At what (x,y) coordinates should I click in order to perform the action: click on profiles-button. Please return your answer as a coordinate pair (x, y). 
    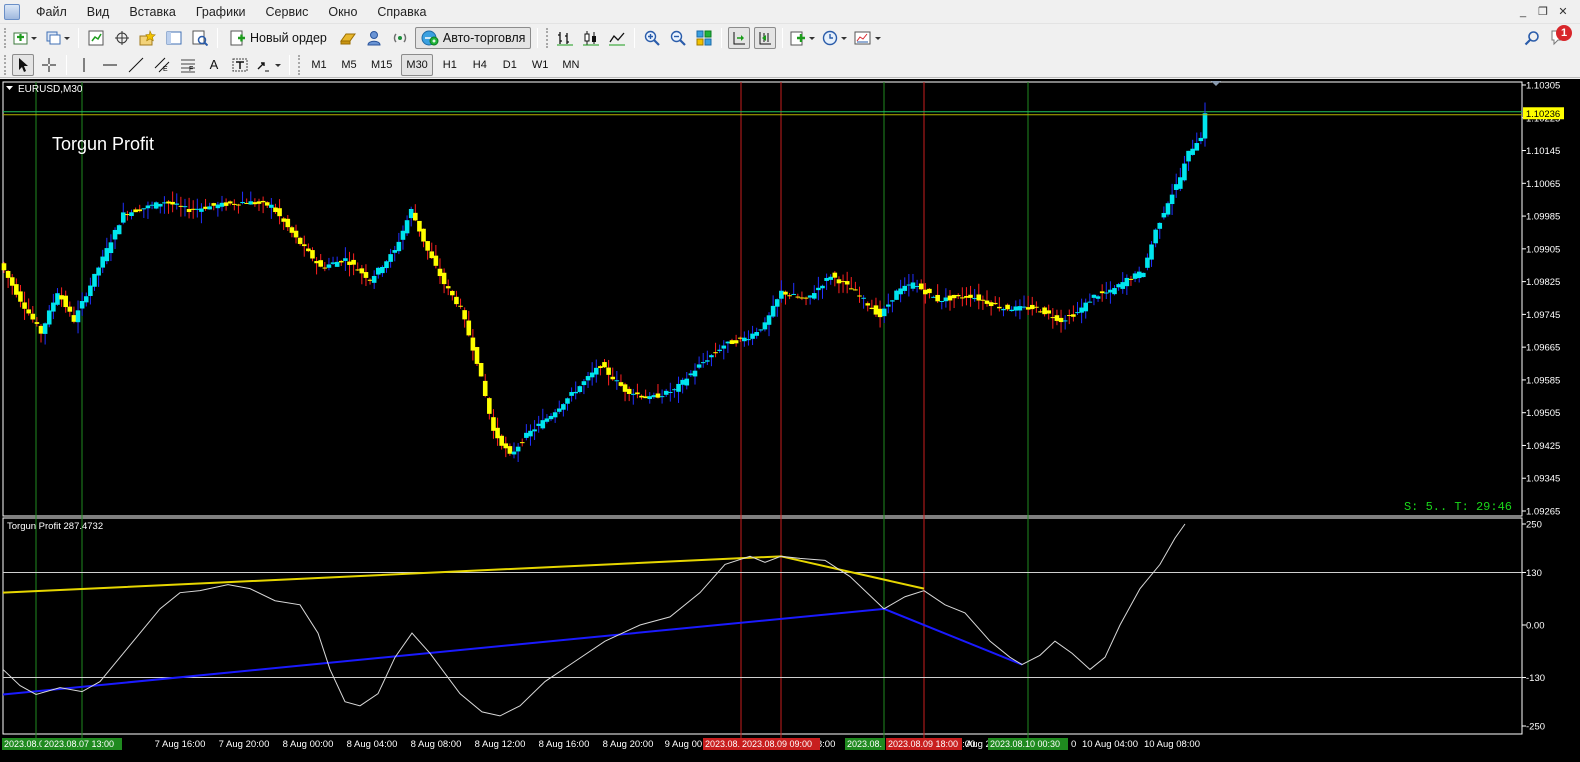
    Looking at the image, I should click on (58, 38).